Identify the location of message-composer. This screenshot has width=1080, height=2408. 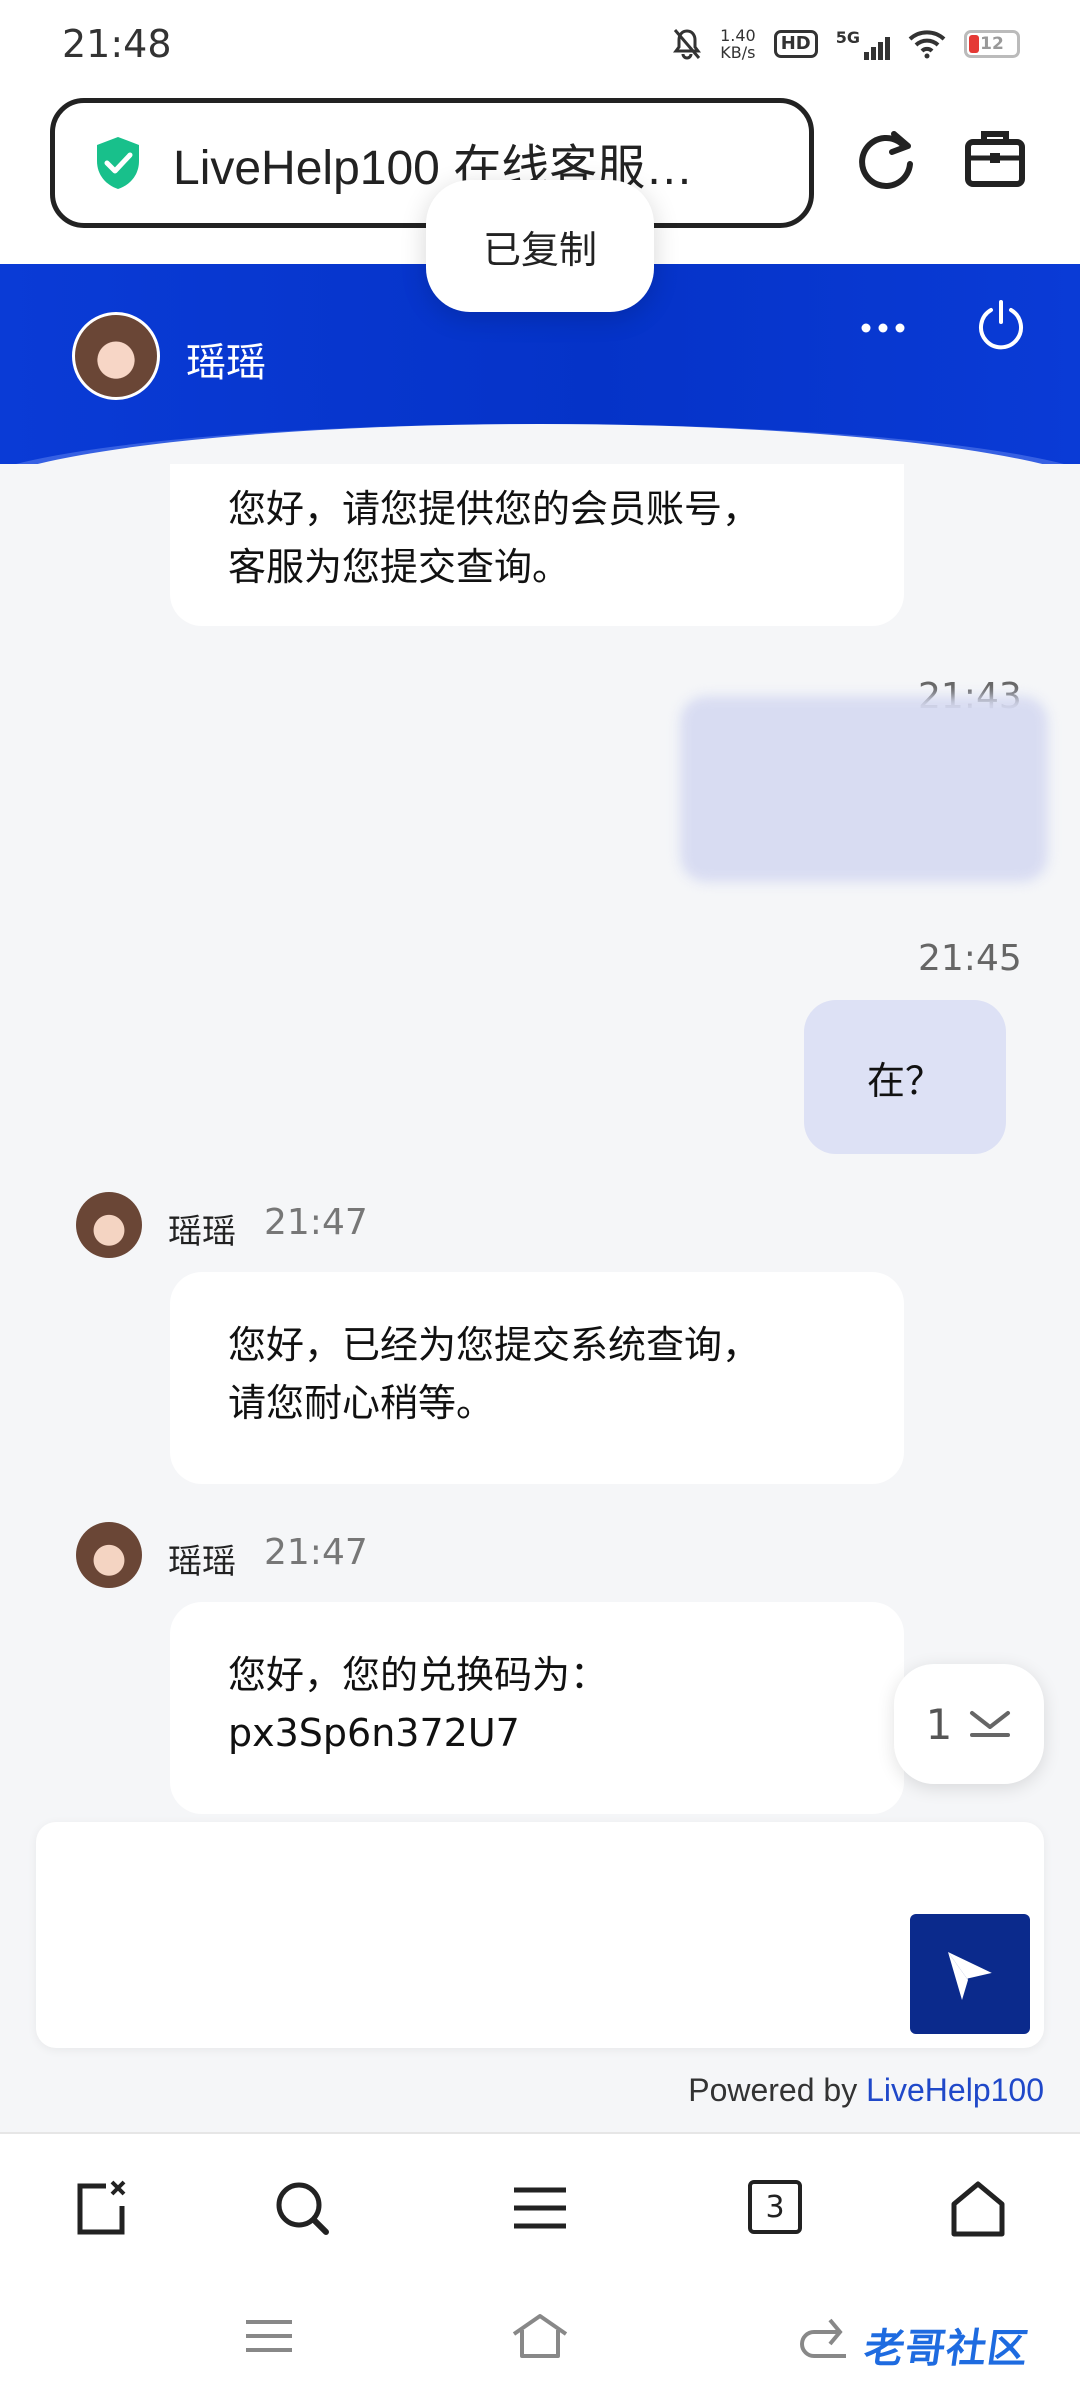
(540, 1935).